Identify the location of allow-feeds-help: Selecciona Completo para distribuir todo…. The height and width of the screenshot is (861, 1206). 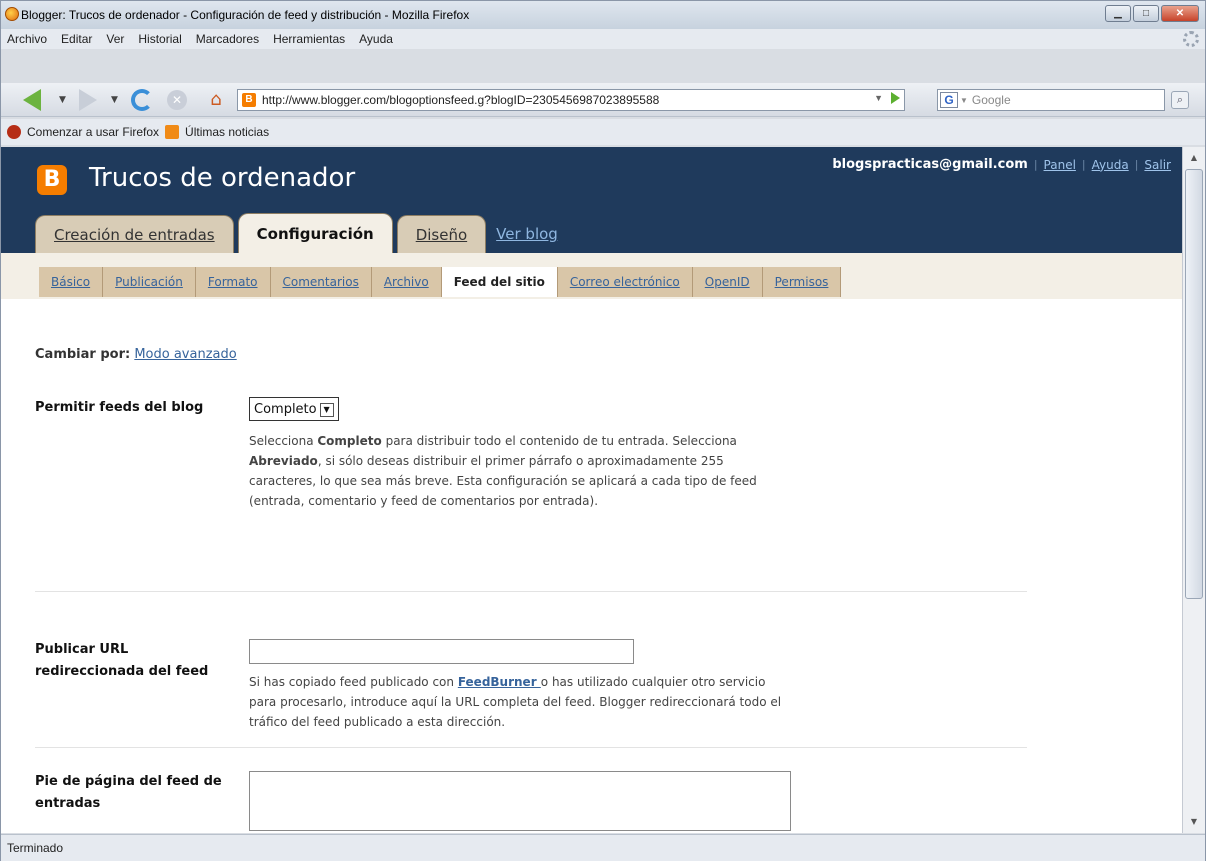
(503, 471).